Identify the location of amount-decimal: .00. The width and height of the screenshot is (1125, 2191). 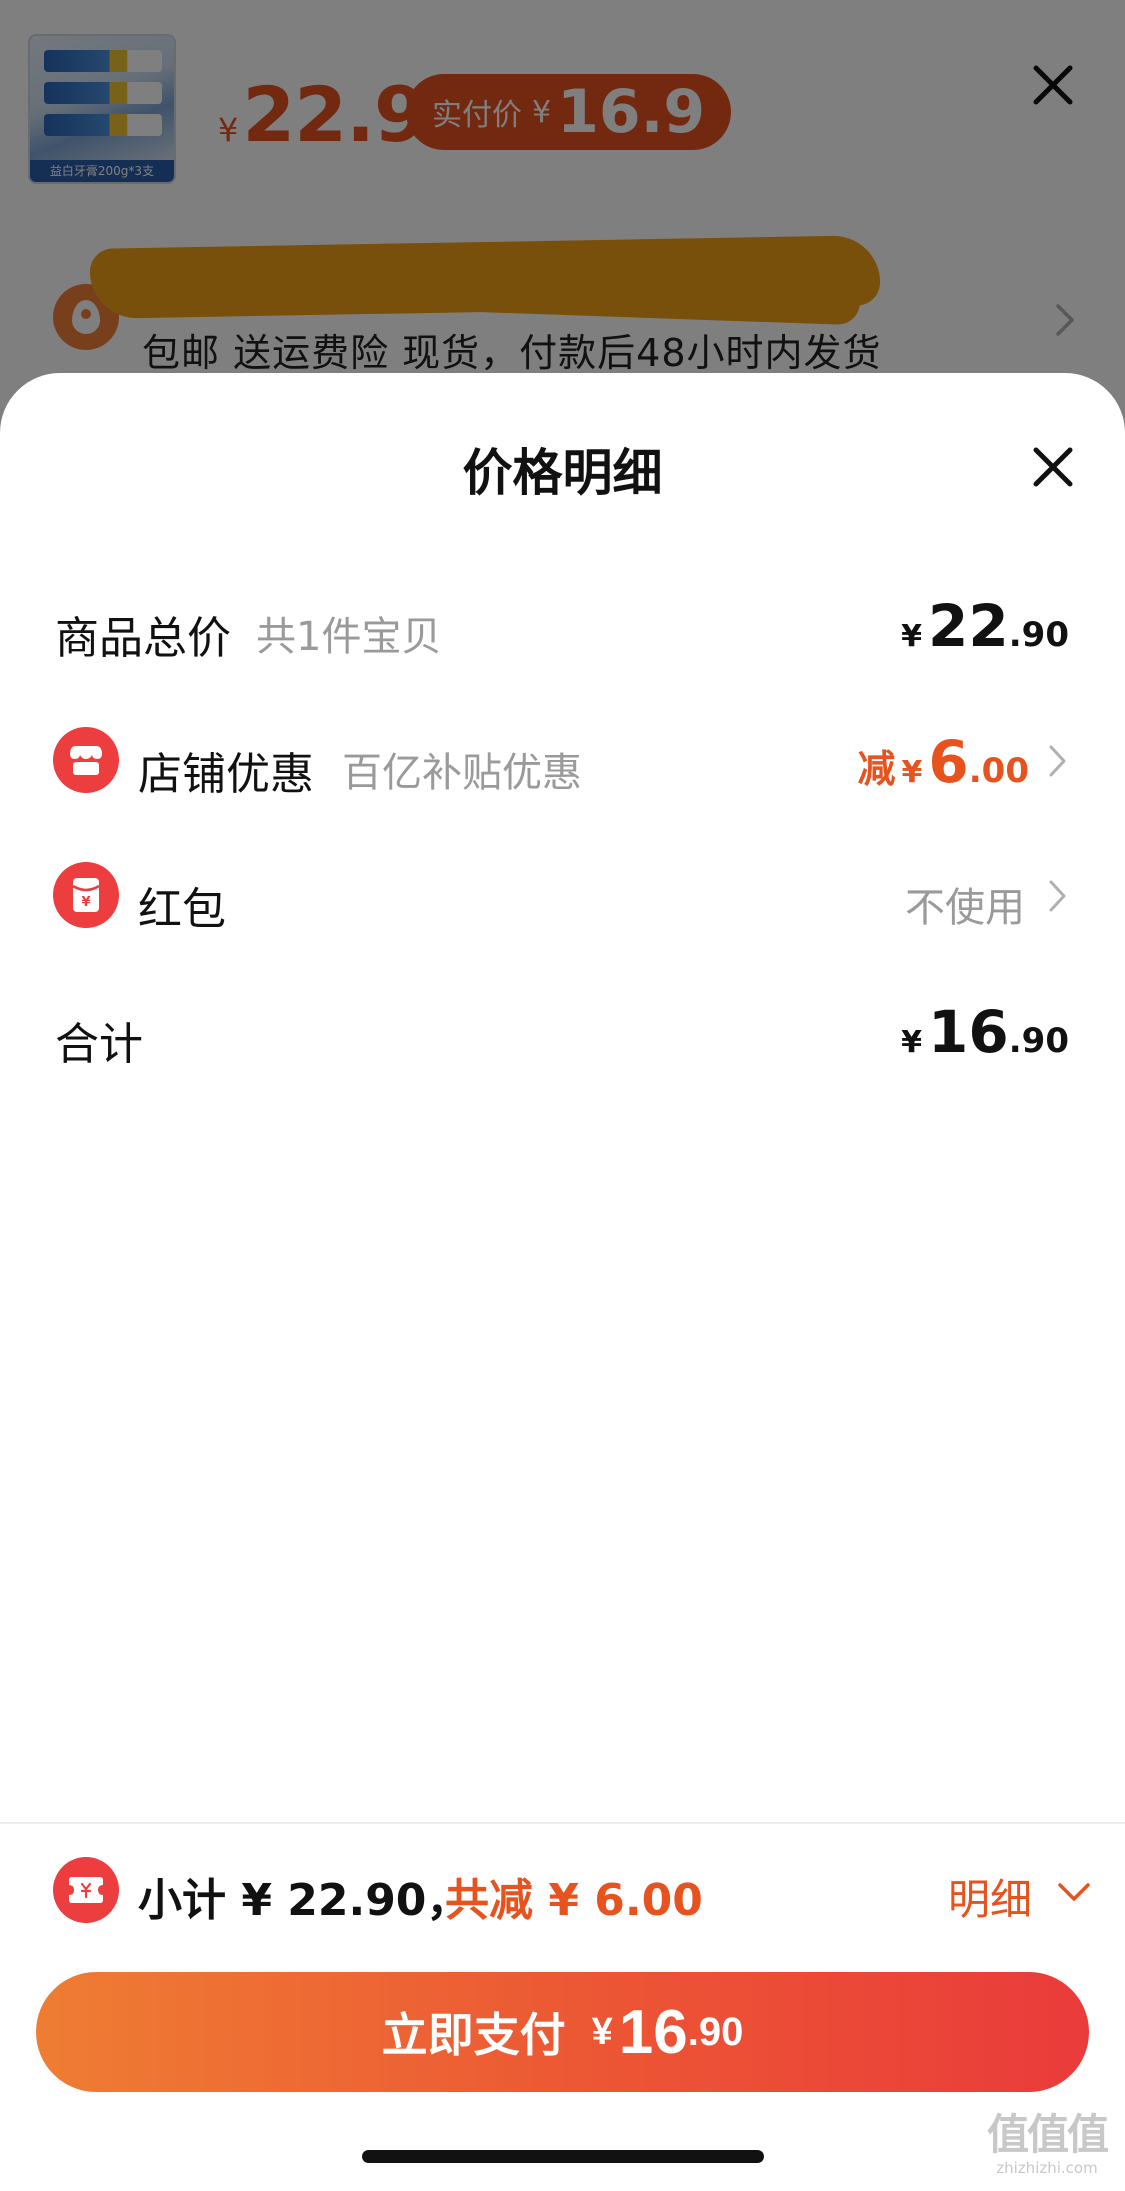
(998, 771).